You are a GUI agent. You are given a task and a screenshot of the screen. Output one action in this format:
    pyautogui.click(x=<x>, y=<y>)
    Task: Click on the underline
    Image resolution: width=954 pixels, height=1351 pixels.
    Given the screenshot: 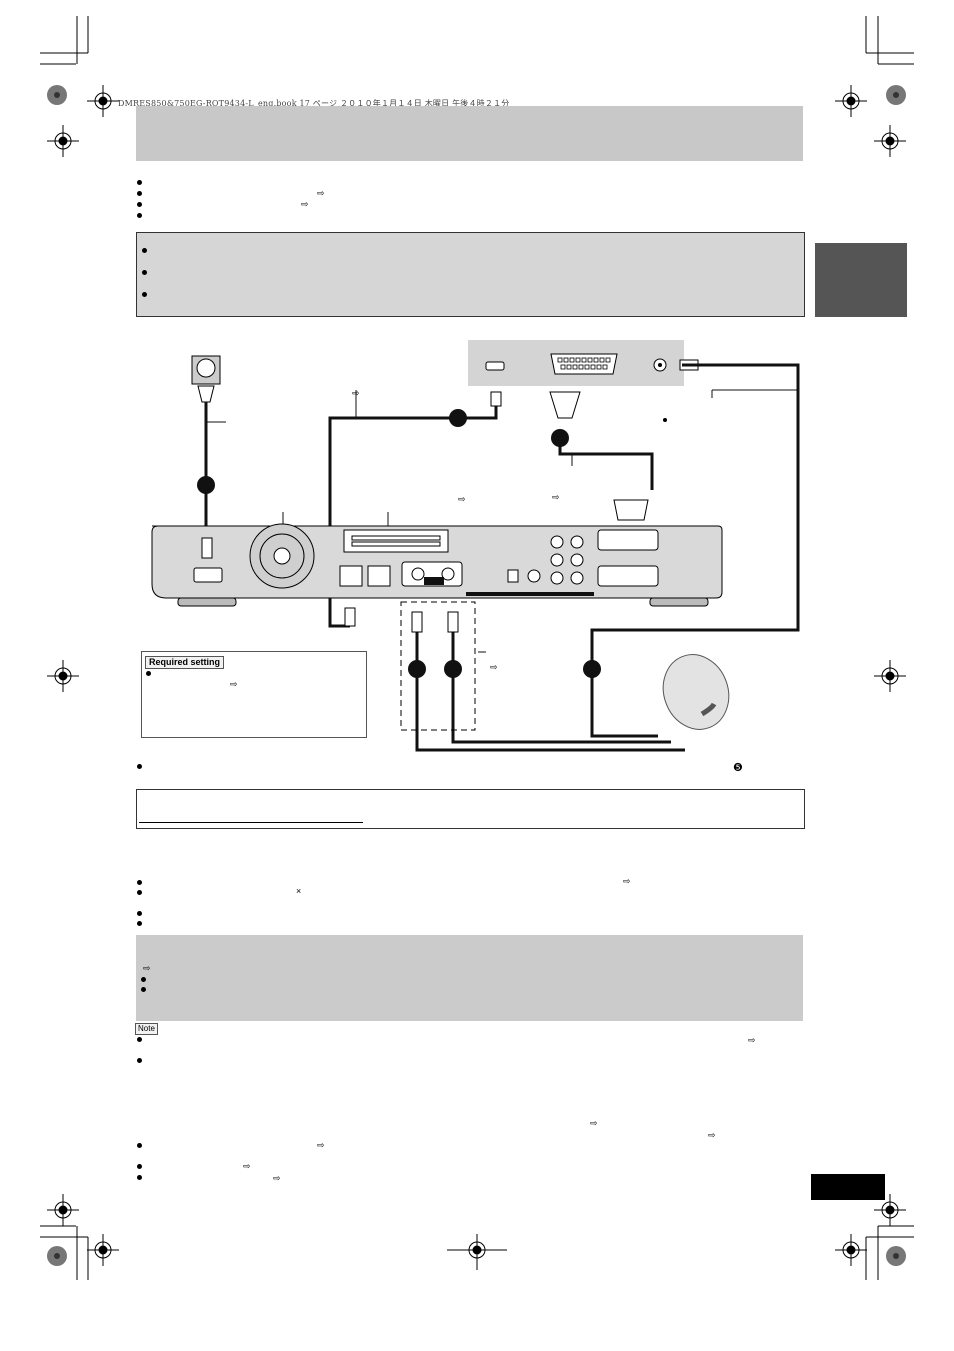 What is the action you would take?
    pyautogui.click(x=251, y=822)
    